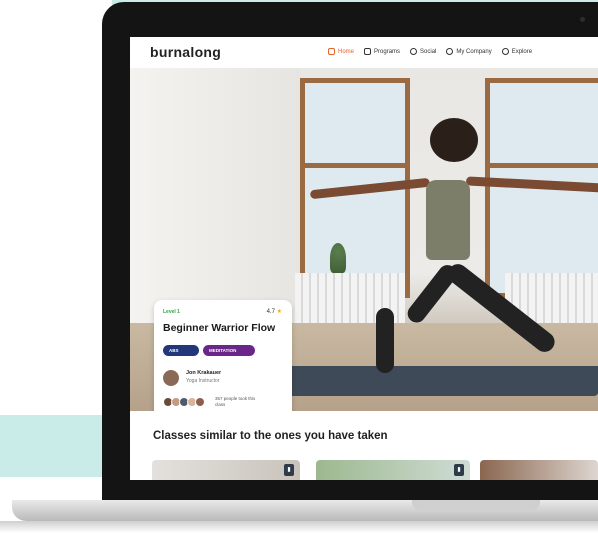  I want to click on nav-item-home: Home, so click(341, 51).